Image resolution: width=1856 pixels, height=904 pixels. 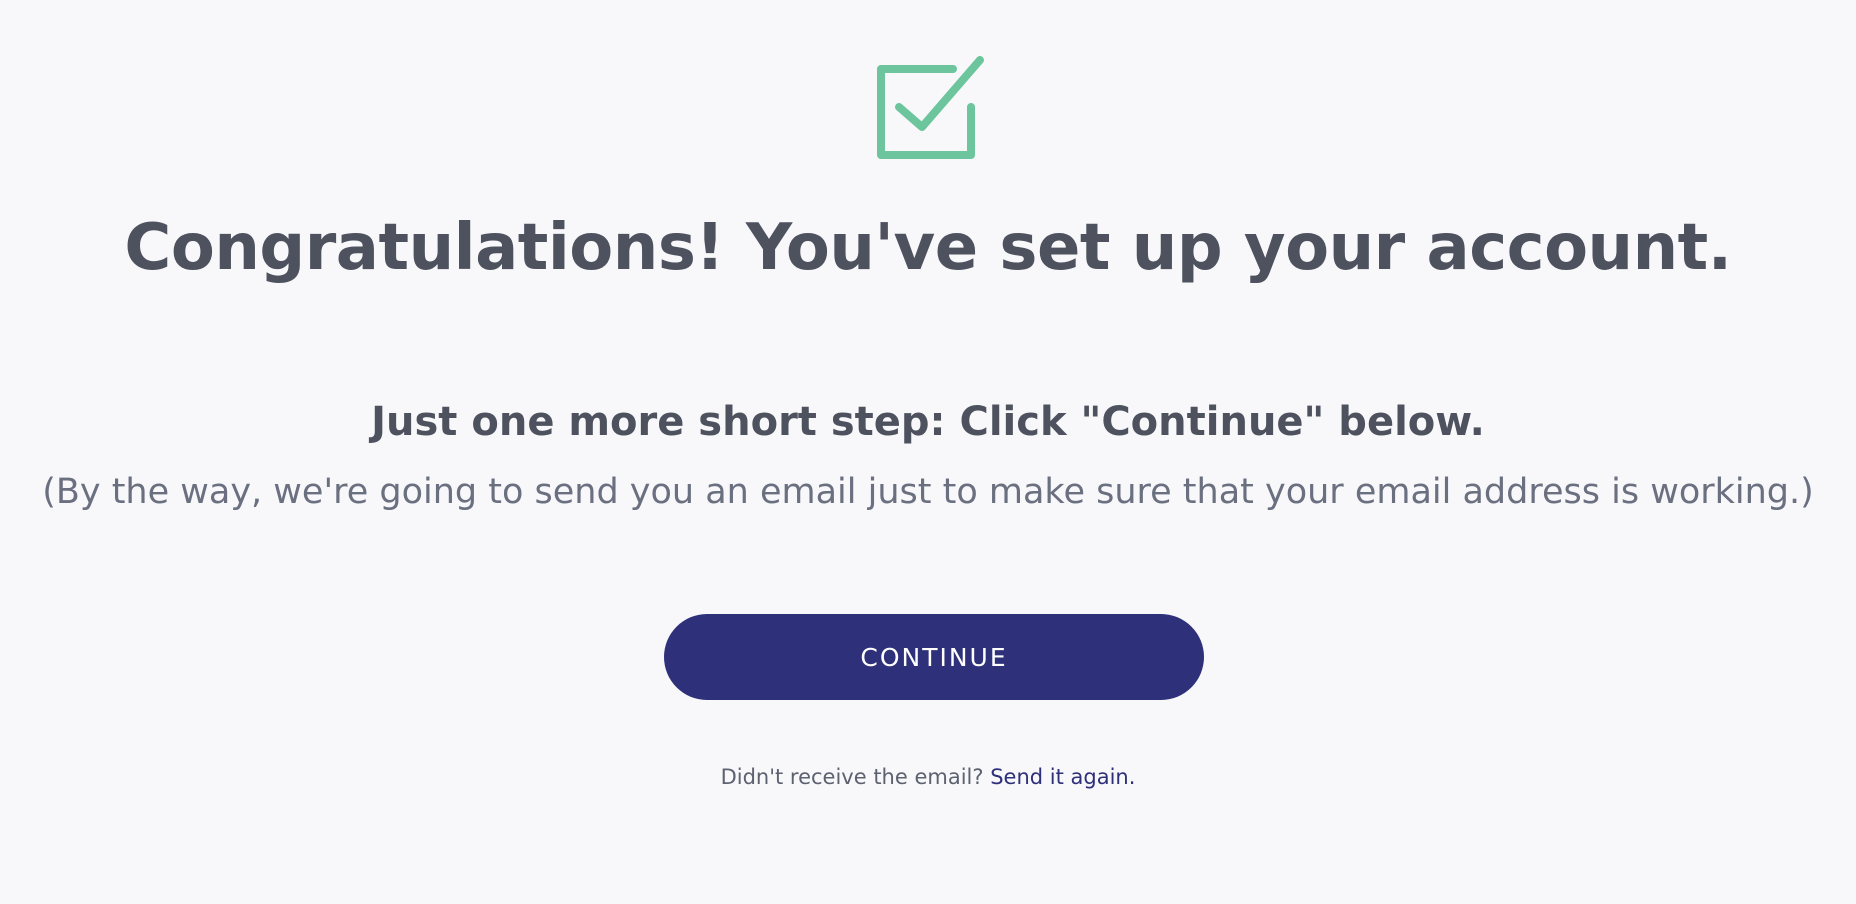 What do you see at coordinates (934, 657) in the screenshot?
I see `continue-button: CONTINUE` at bounding box center [934, 657].